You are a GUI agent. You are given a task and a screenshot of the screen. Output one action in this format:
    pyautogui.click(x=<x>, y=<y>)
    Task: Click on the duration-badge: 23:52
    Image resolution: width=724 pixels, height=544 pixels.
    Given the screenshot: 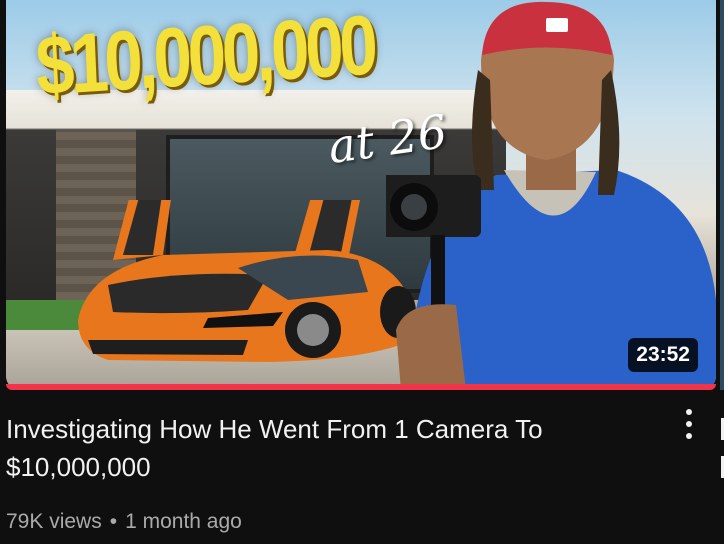 What is the action you would take?
    pyautogui.click(x=663, y=355)
    